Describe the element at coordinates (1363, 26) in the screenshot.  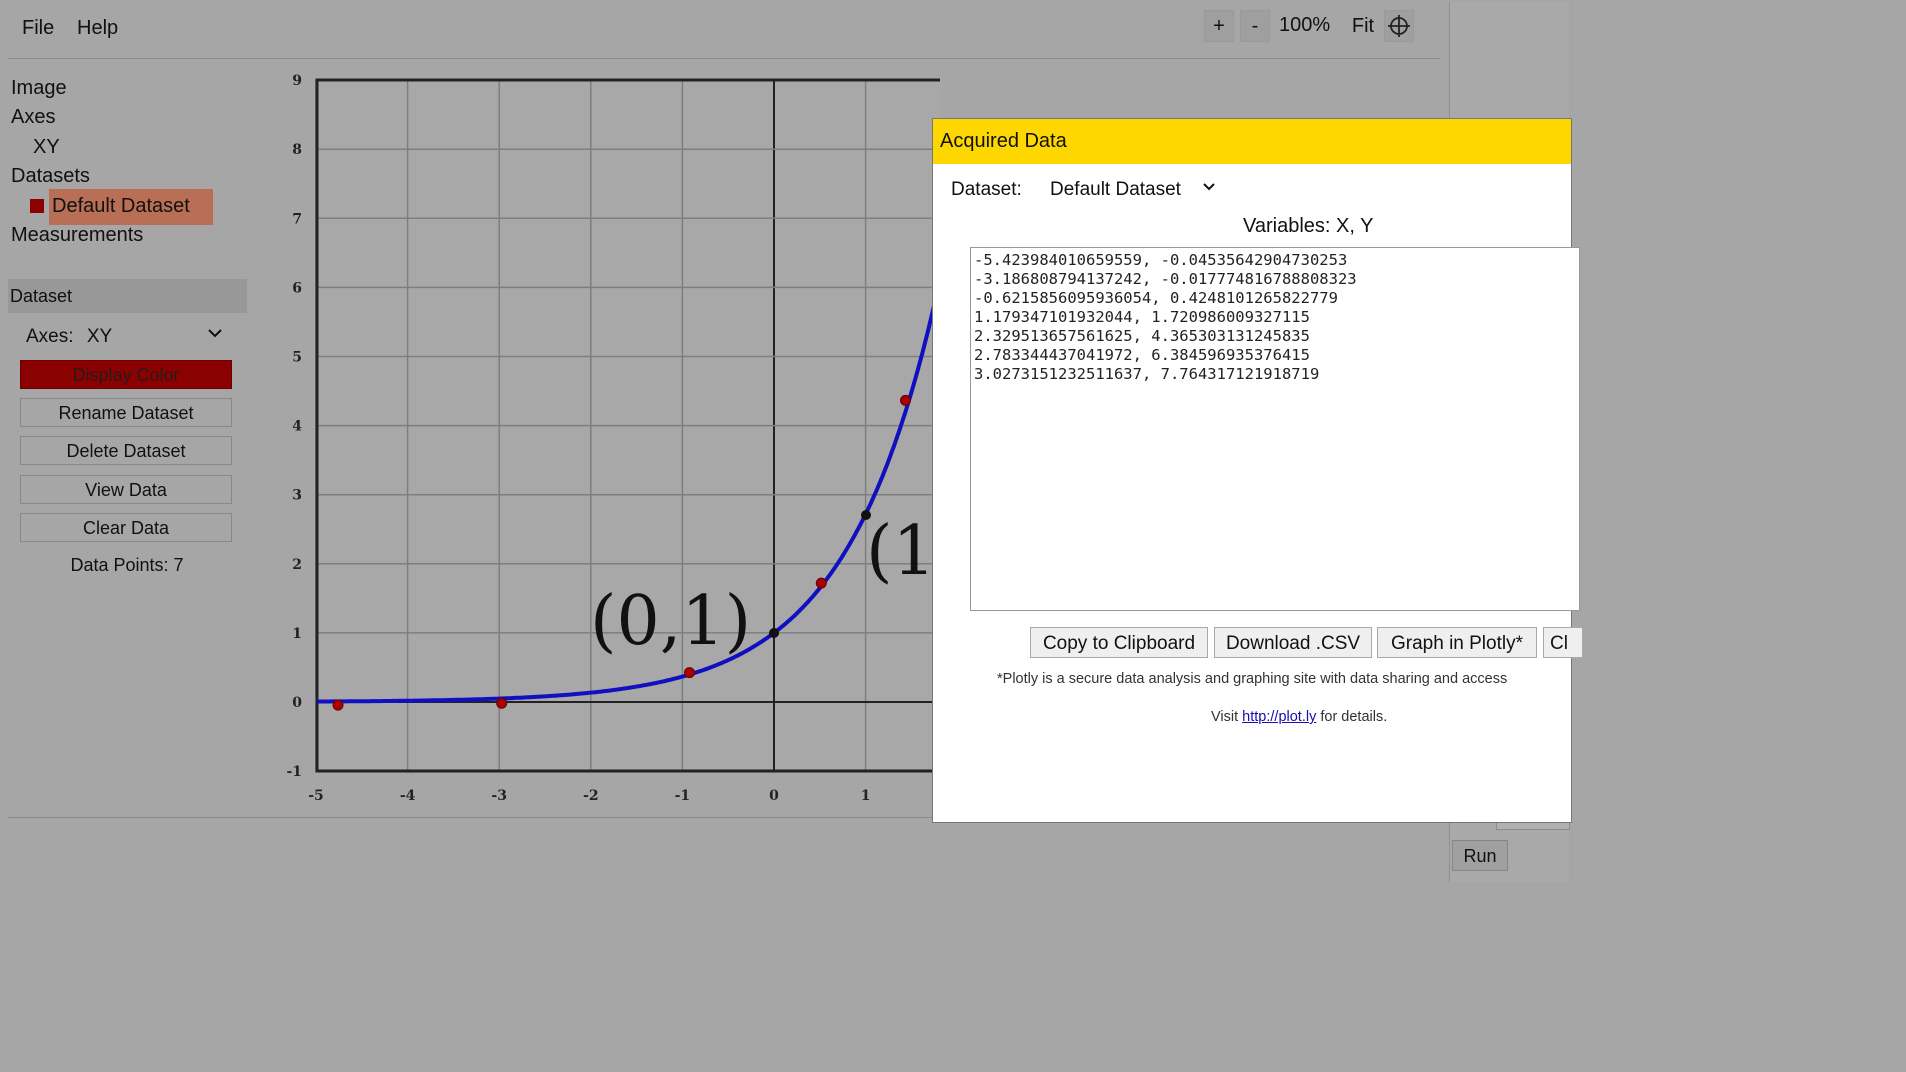
I see `zoom-fit-button: Fit` at that location.